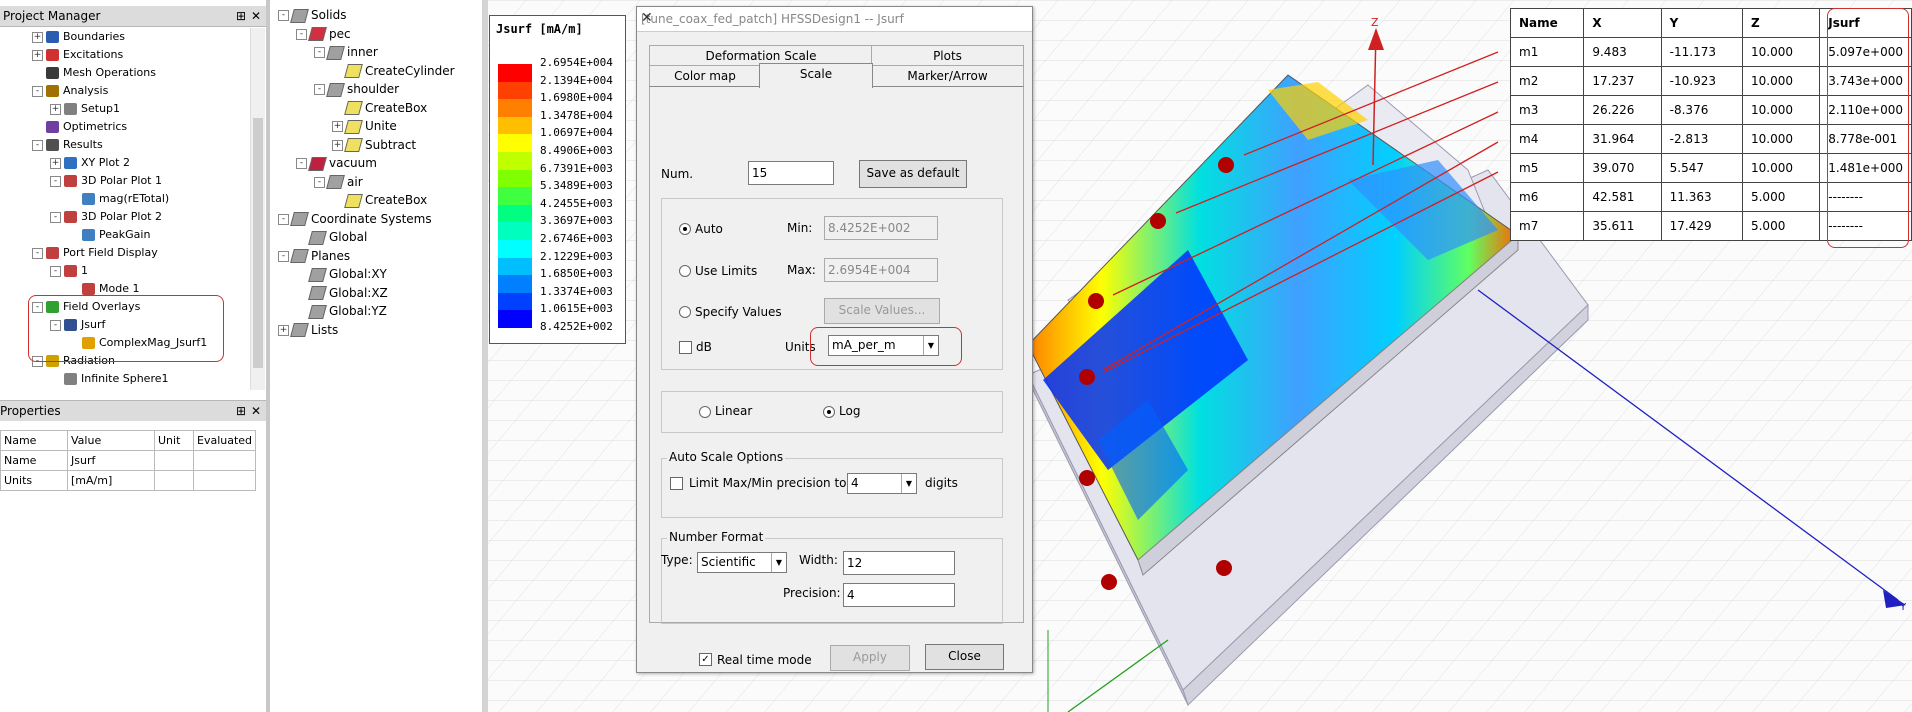  I want to click on log-radio, so click(829, 412).